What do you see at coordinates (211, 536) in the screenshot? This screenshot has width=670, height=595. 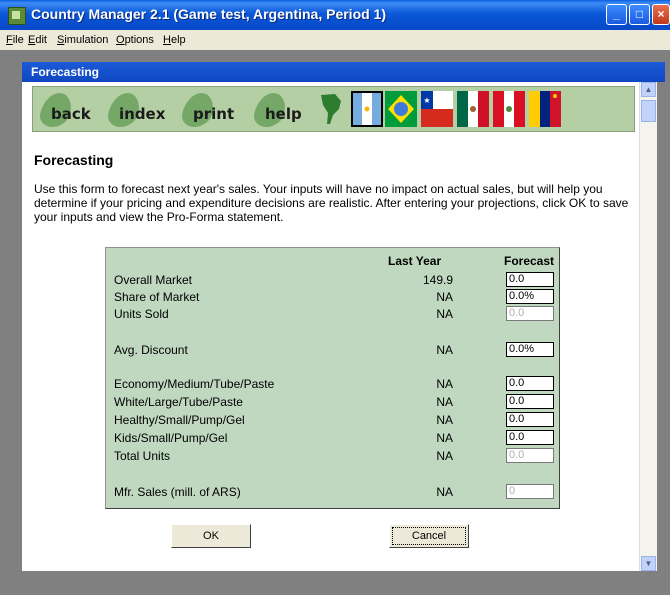 I see `ok-button: OK` at bounding box center [211, 536].